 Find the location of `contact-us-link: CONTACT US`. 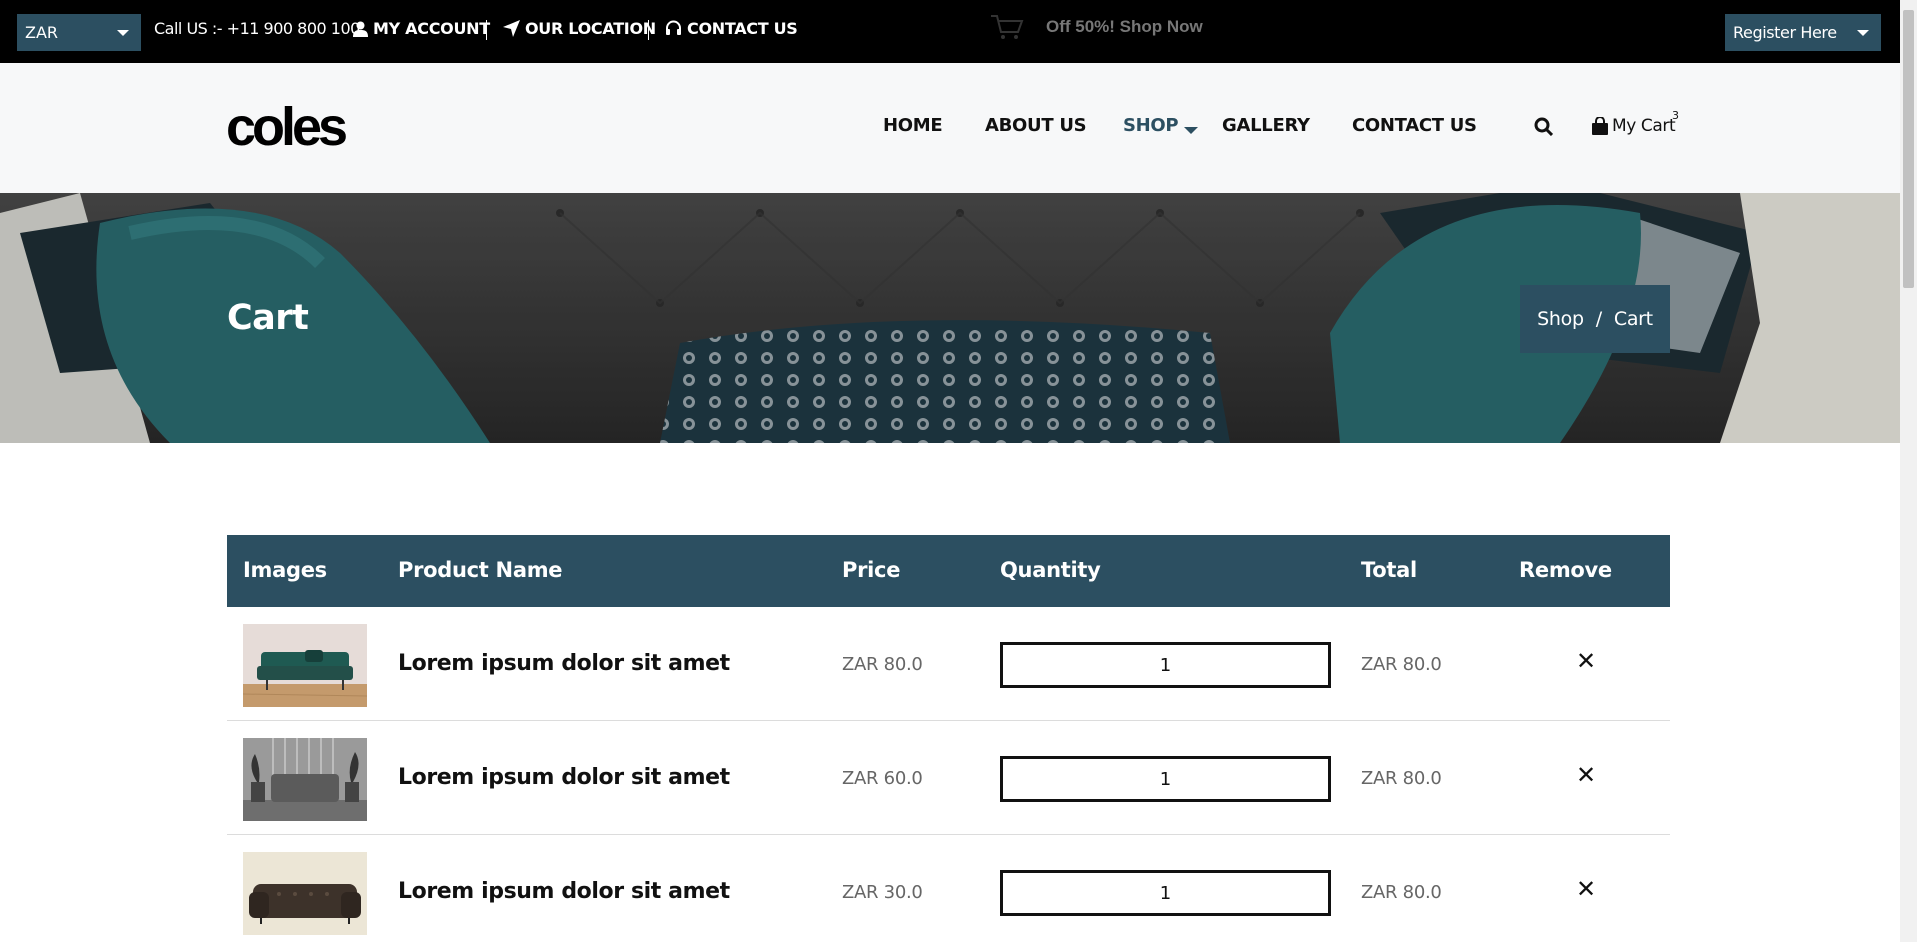

contact-us-link: CONTACT US is located at coordinates (731, 28).